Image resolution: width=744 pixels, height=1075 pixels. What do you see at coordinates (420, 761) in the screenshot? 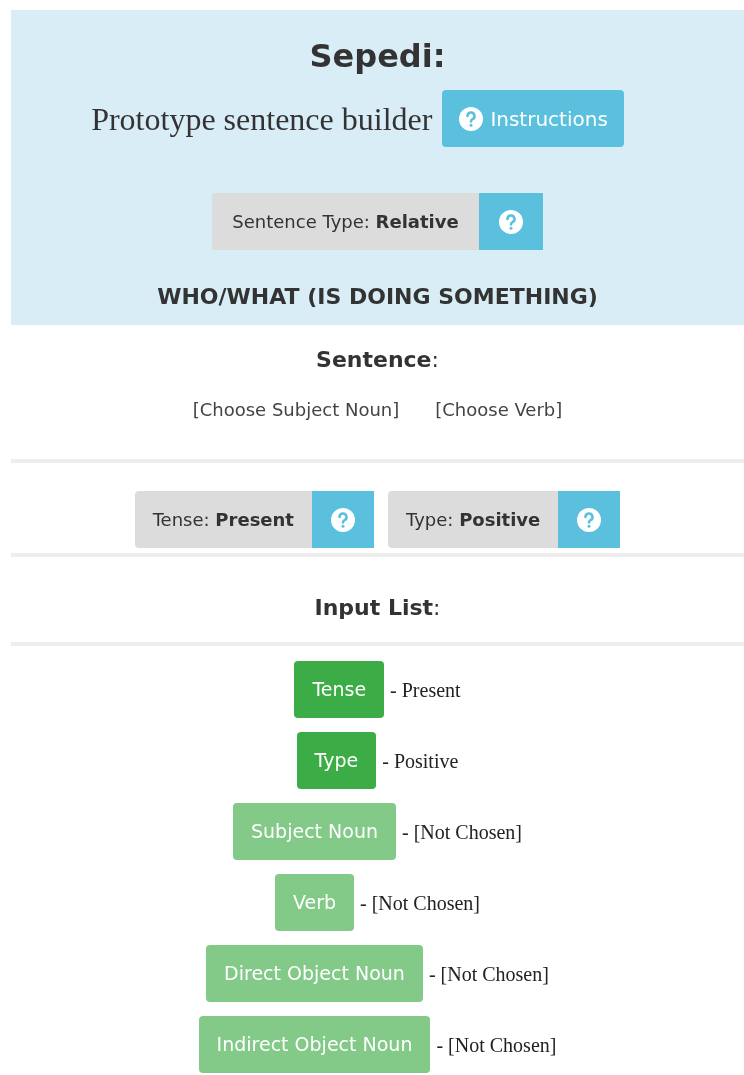
I see `input-value: - Positive` at bounding box center [420, 761].